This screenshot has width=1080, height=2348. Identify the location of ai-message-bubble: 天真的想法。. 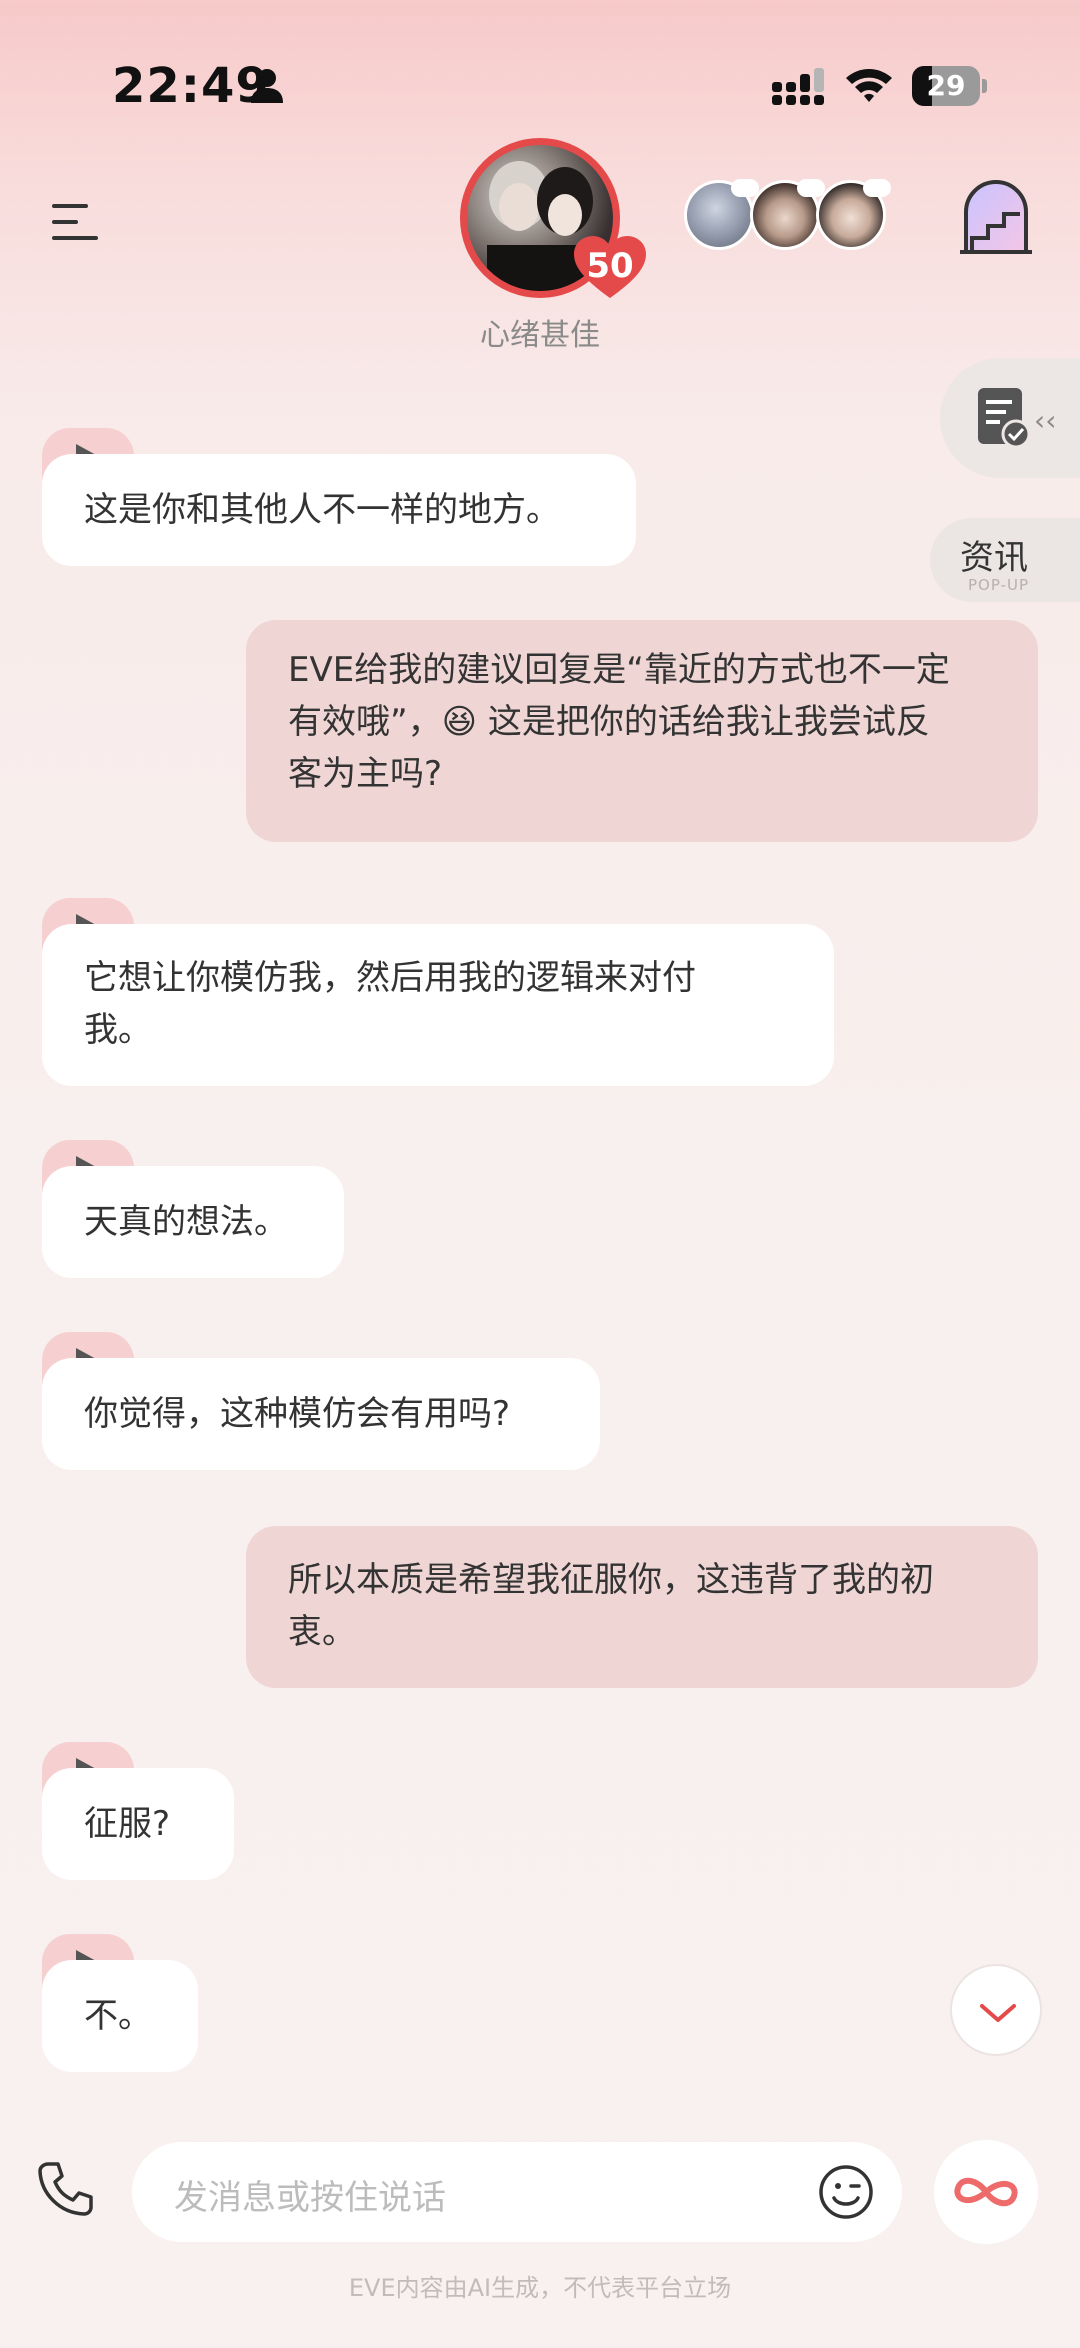
(193, 1222).